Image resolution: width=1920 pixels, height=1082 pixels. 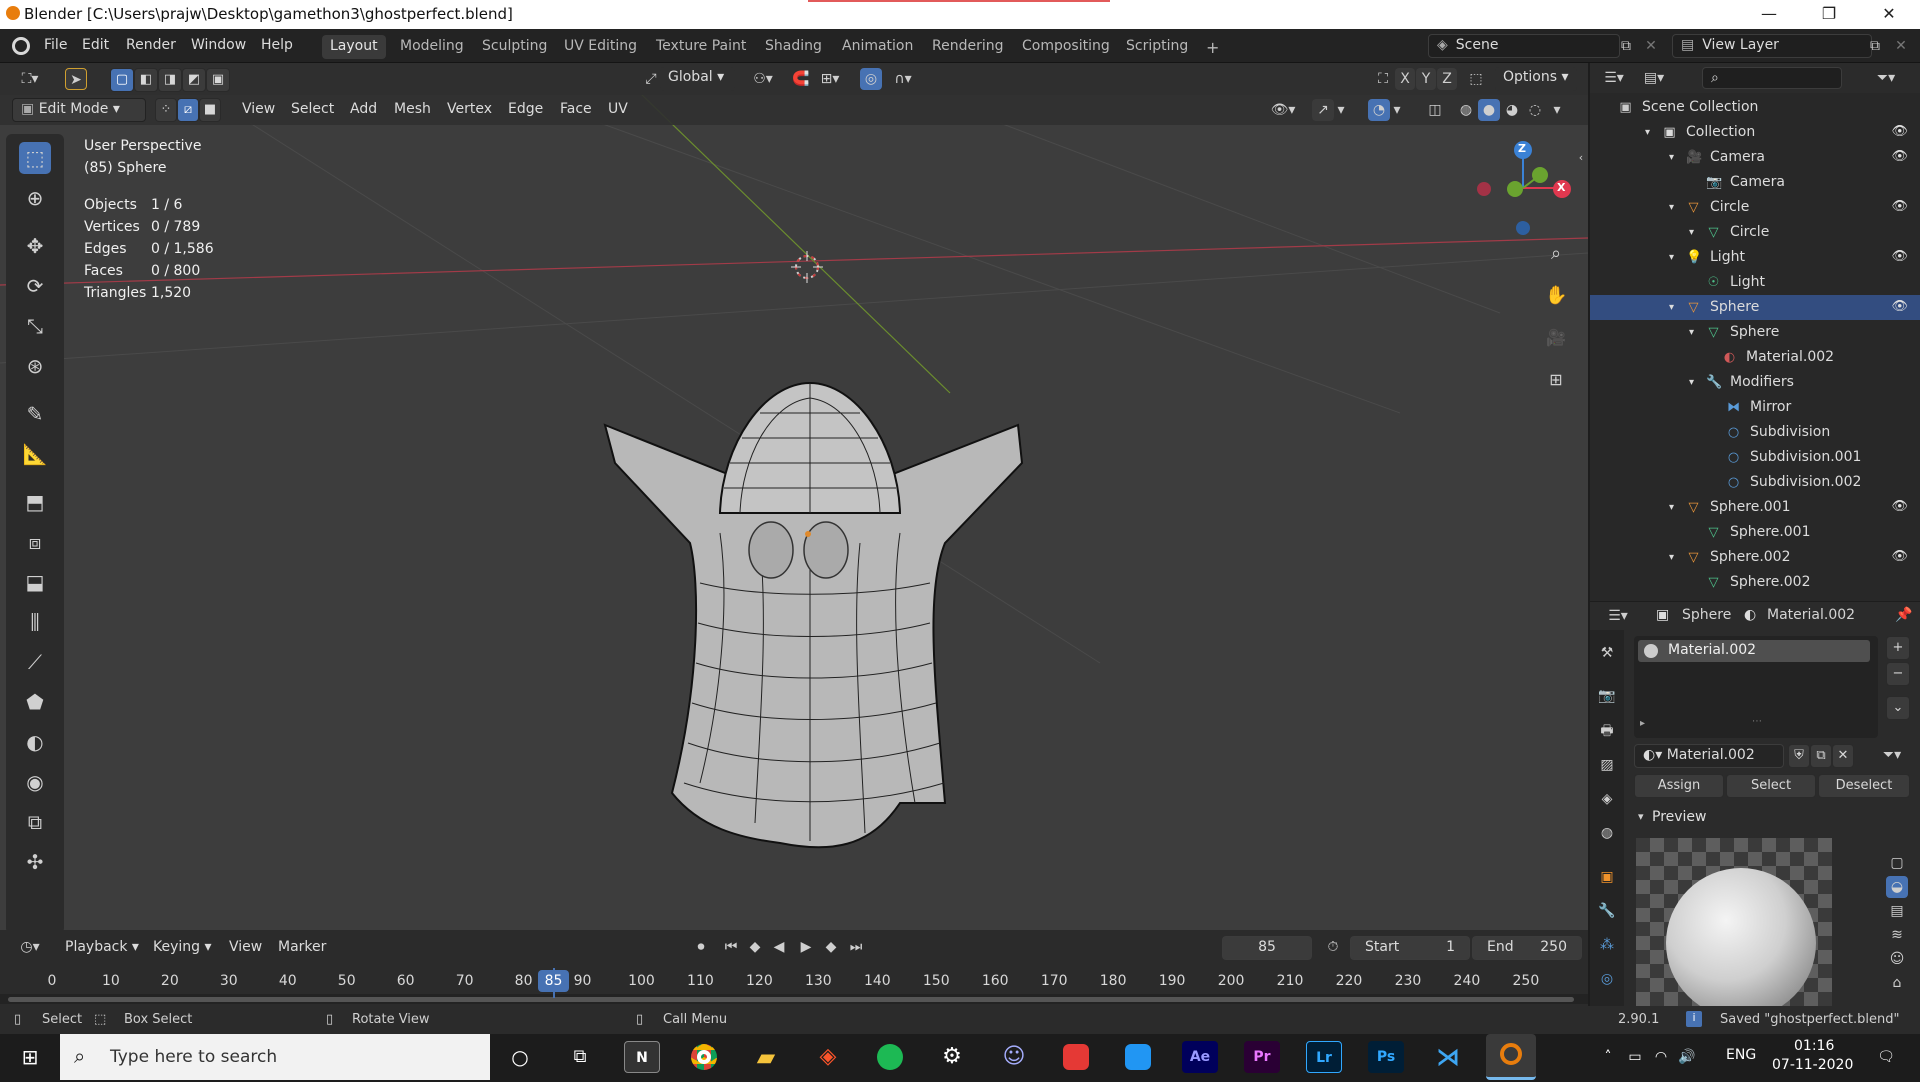 I want to click on tool-properties-icon: ⚒, so click(x=1607, y=653).